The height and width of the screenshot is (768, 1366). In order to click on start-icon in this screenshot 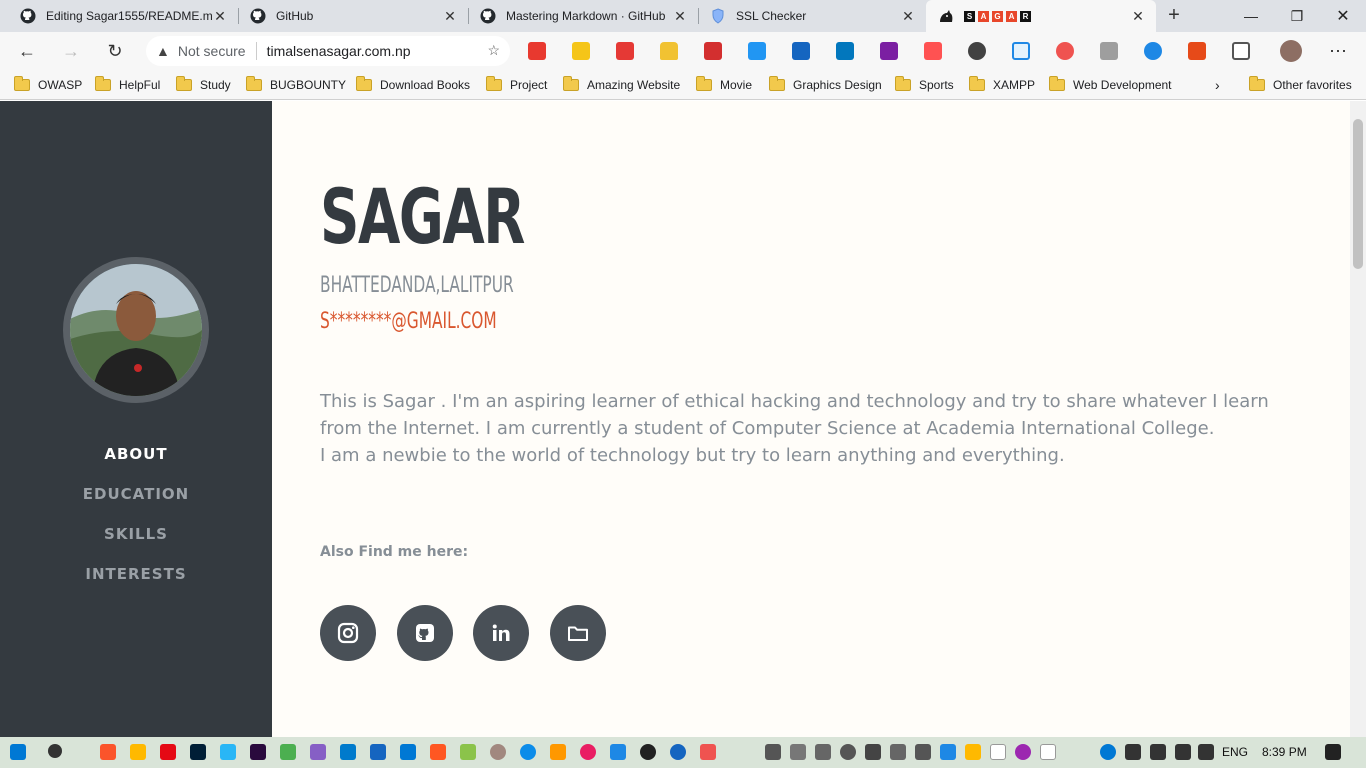, I will do `click(18, 752)`.